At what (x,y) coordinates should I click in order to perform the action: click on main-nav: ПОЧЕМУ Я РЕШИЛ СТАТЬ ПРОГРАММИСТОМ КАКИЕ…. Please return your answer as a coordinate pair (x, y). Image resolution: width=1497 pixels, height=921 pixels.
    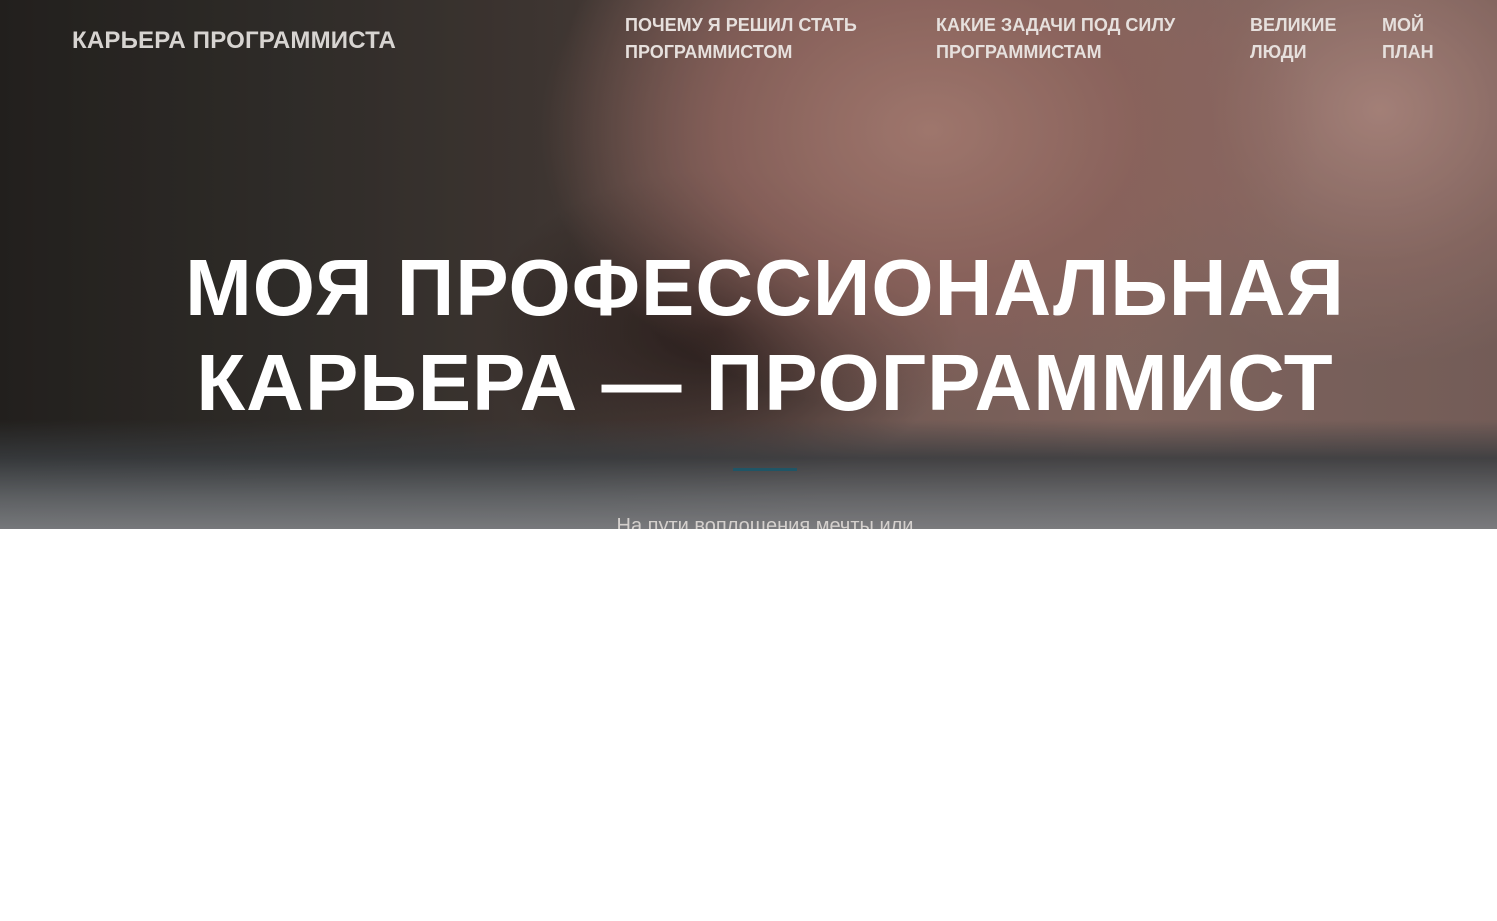
    Looking at the image, I should click on (748, 42).